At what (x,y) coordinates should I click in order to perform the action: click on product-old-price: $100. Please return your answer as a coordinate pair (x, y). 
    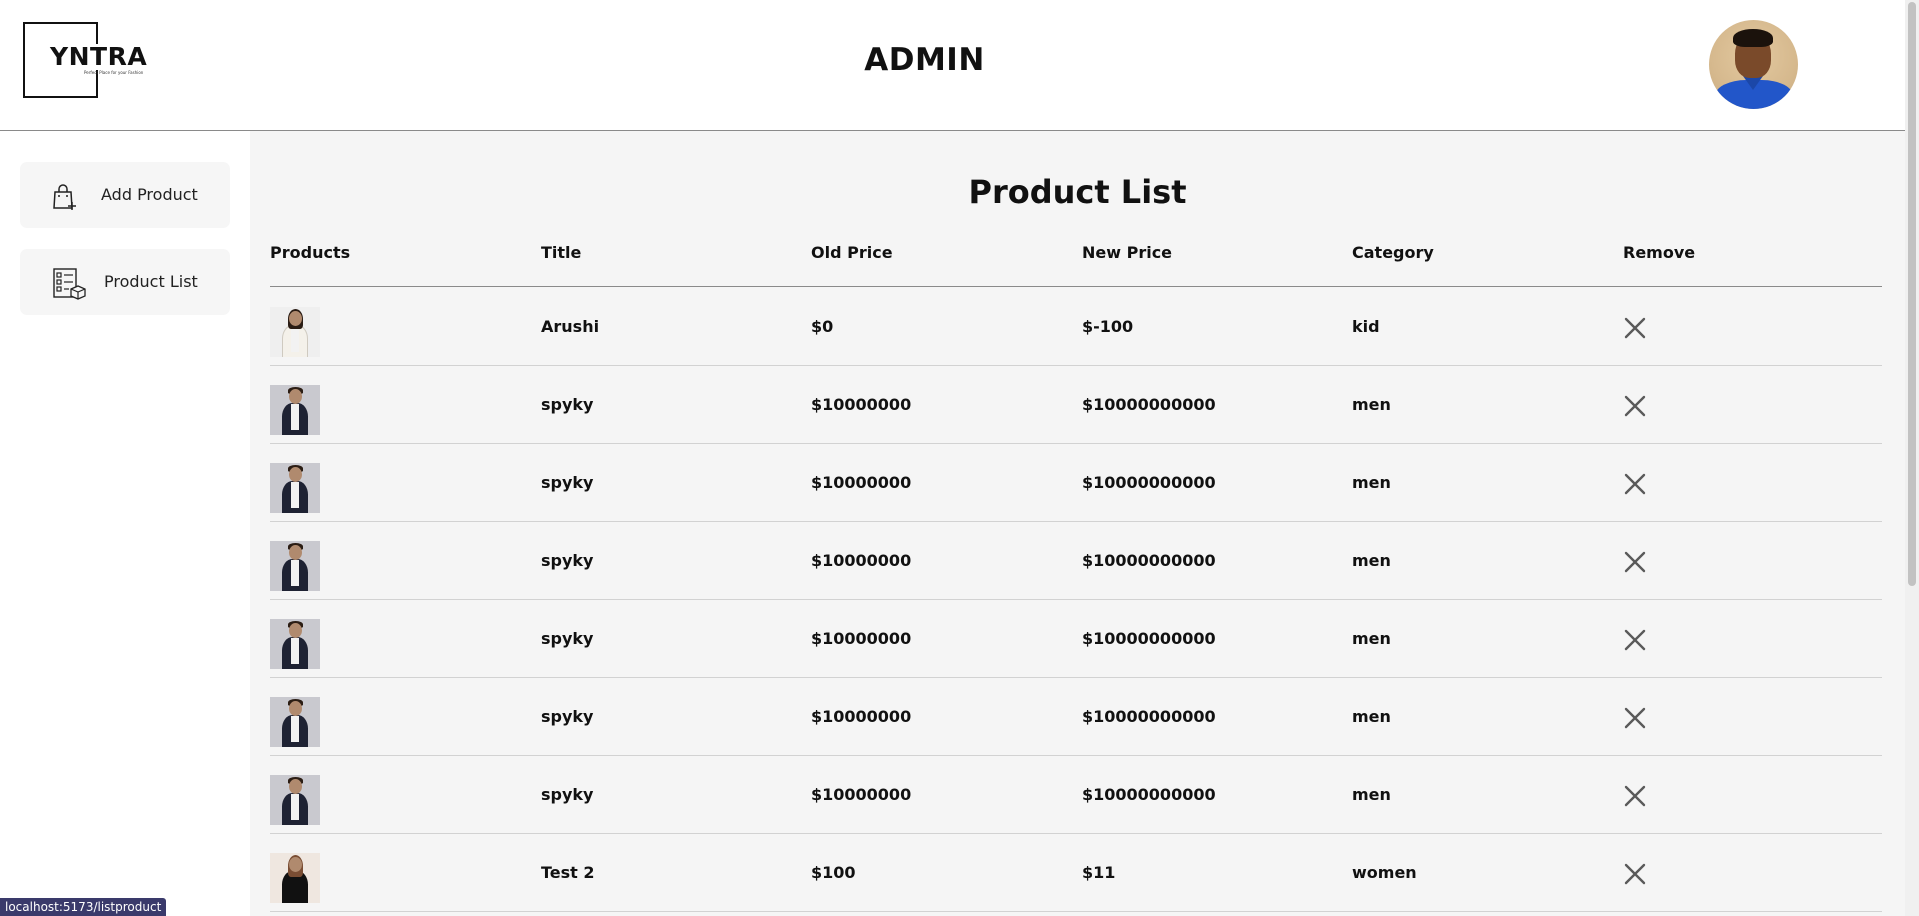
    Looking at the image, I should click on (833, 872).